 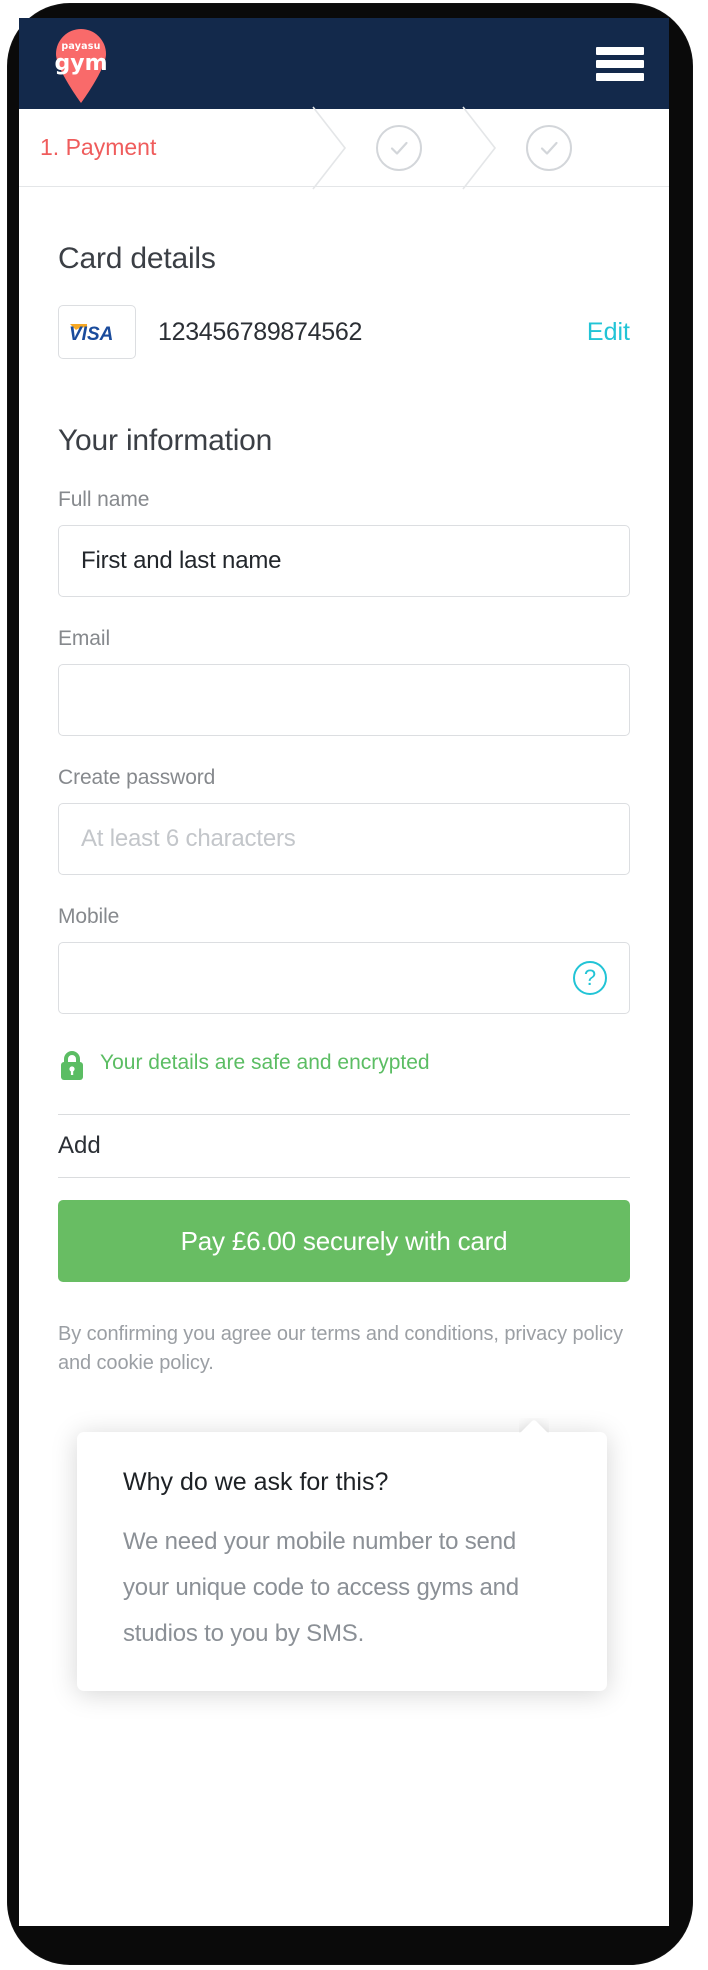 I want to click on top-navigation-bar: payasu gym, so click(x=344, y=63).